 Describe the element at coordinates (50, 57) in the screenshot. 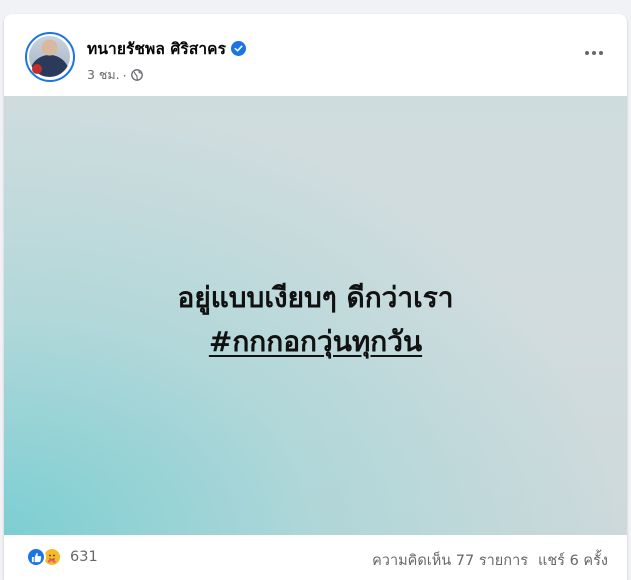

I see `author-avatar` at that location.